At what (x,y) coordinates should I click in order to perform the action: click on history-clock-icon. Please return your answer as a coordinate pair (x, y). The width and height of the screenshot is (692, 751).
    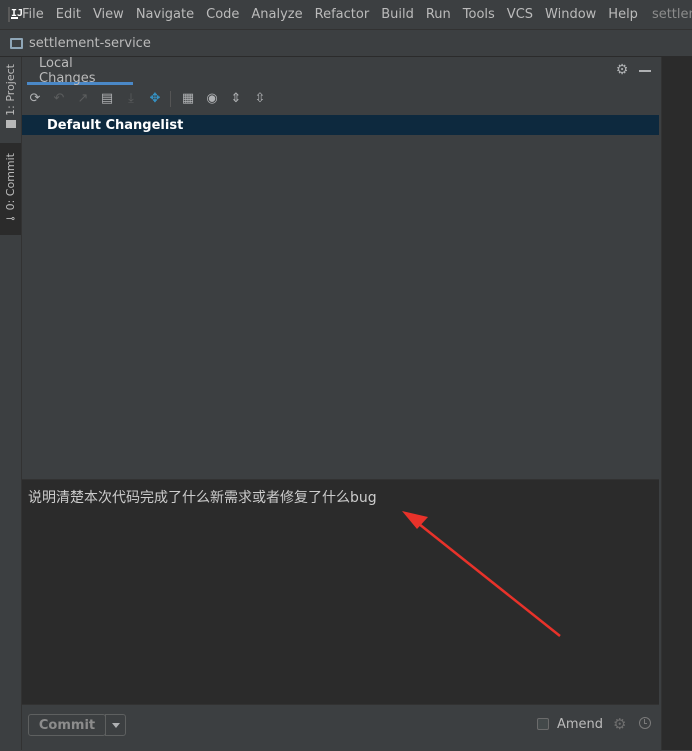
    Looking at the image, I should click on (645, 723).